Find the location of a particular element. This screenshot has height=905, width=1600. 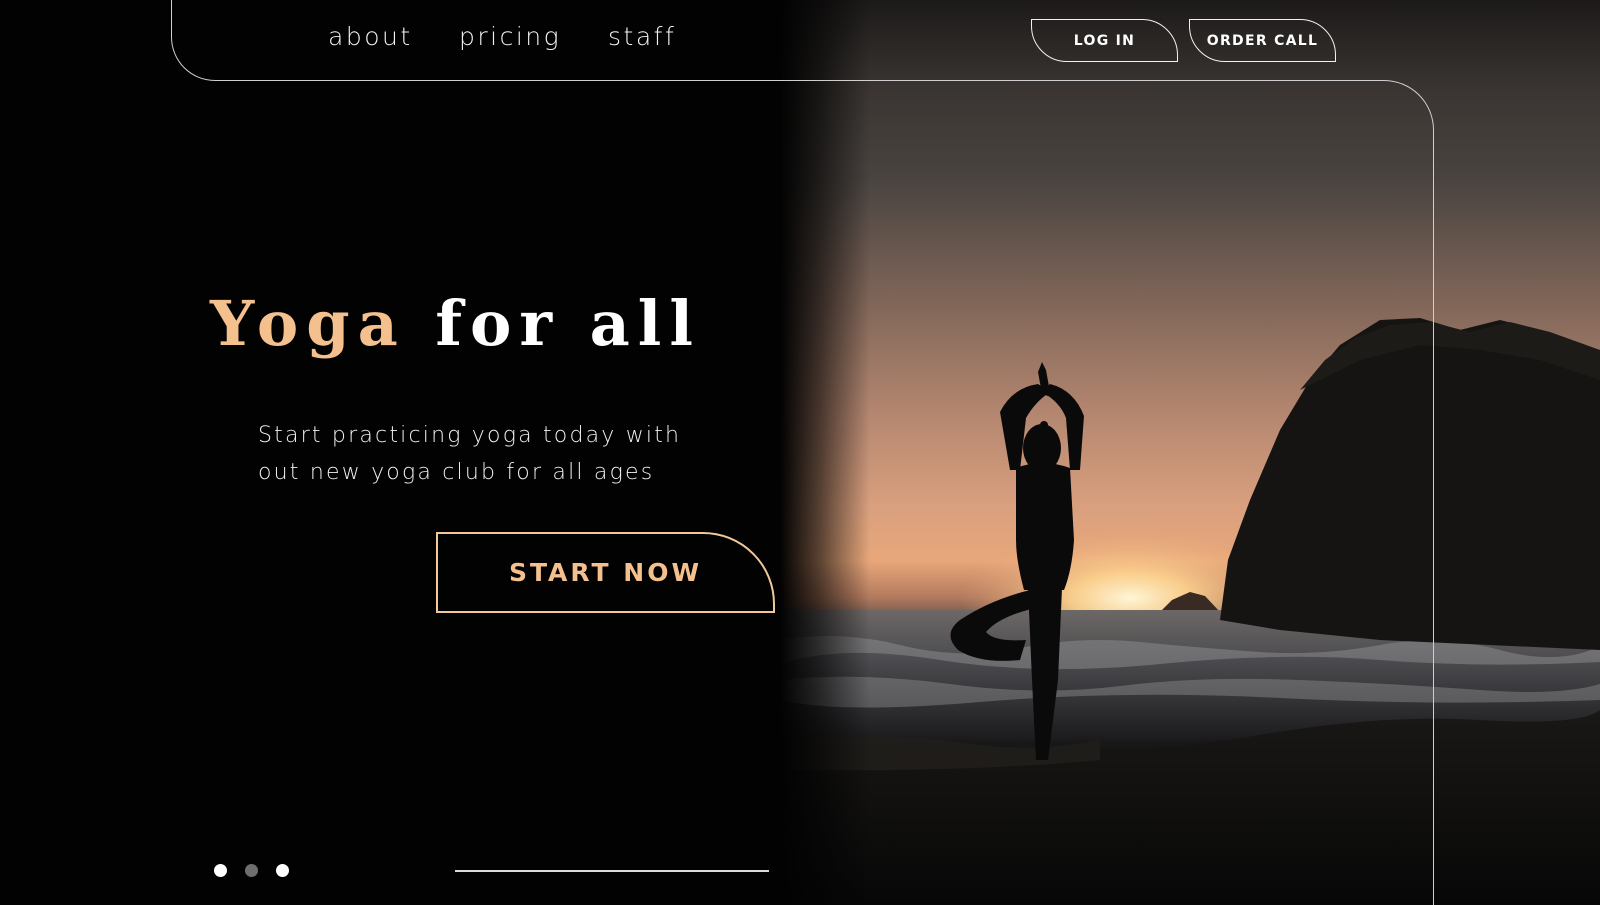

slide-progress-line is located at coordinates (612, 871).